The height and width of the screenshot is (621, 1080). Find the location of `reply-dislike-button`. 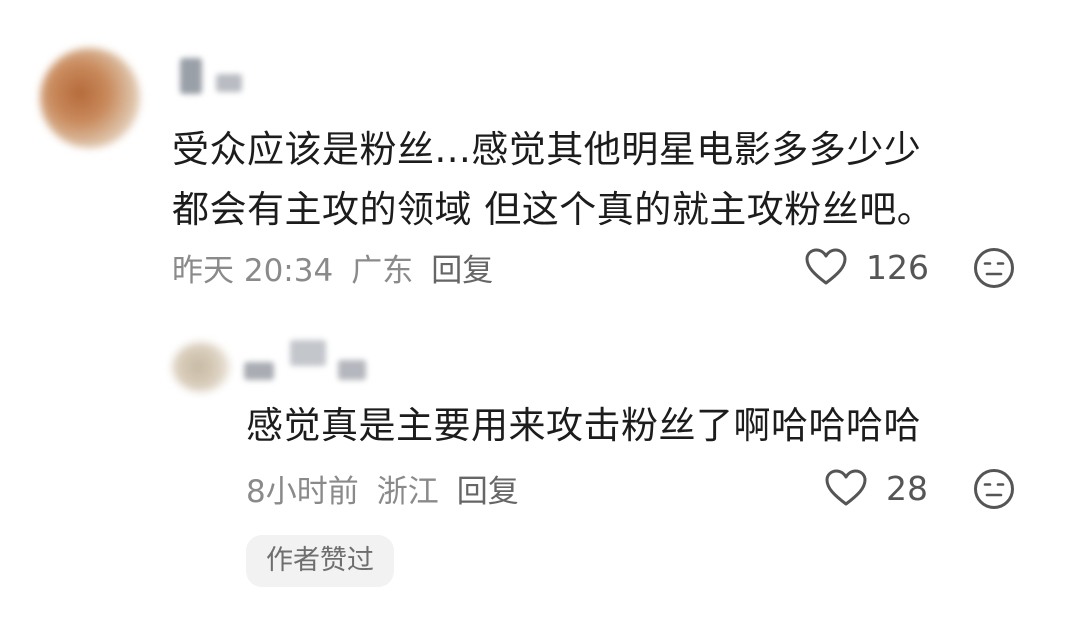

reply-dislike-button is located at coordinates (994, 489).